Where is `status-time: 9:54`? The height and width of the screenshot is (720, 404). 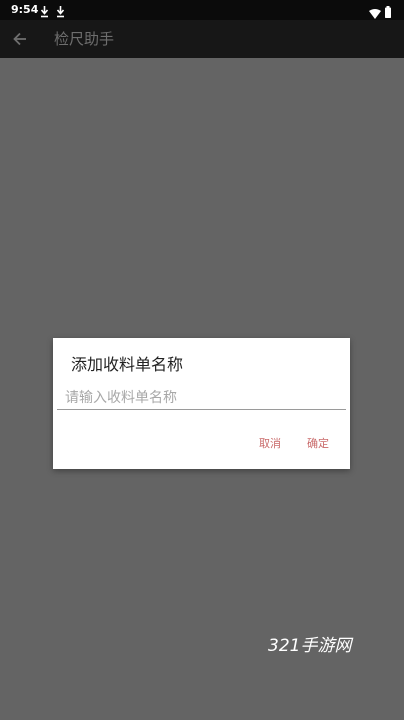 status-time: 9:54 is located at coordinates (25, 9).